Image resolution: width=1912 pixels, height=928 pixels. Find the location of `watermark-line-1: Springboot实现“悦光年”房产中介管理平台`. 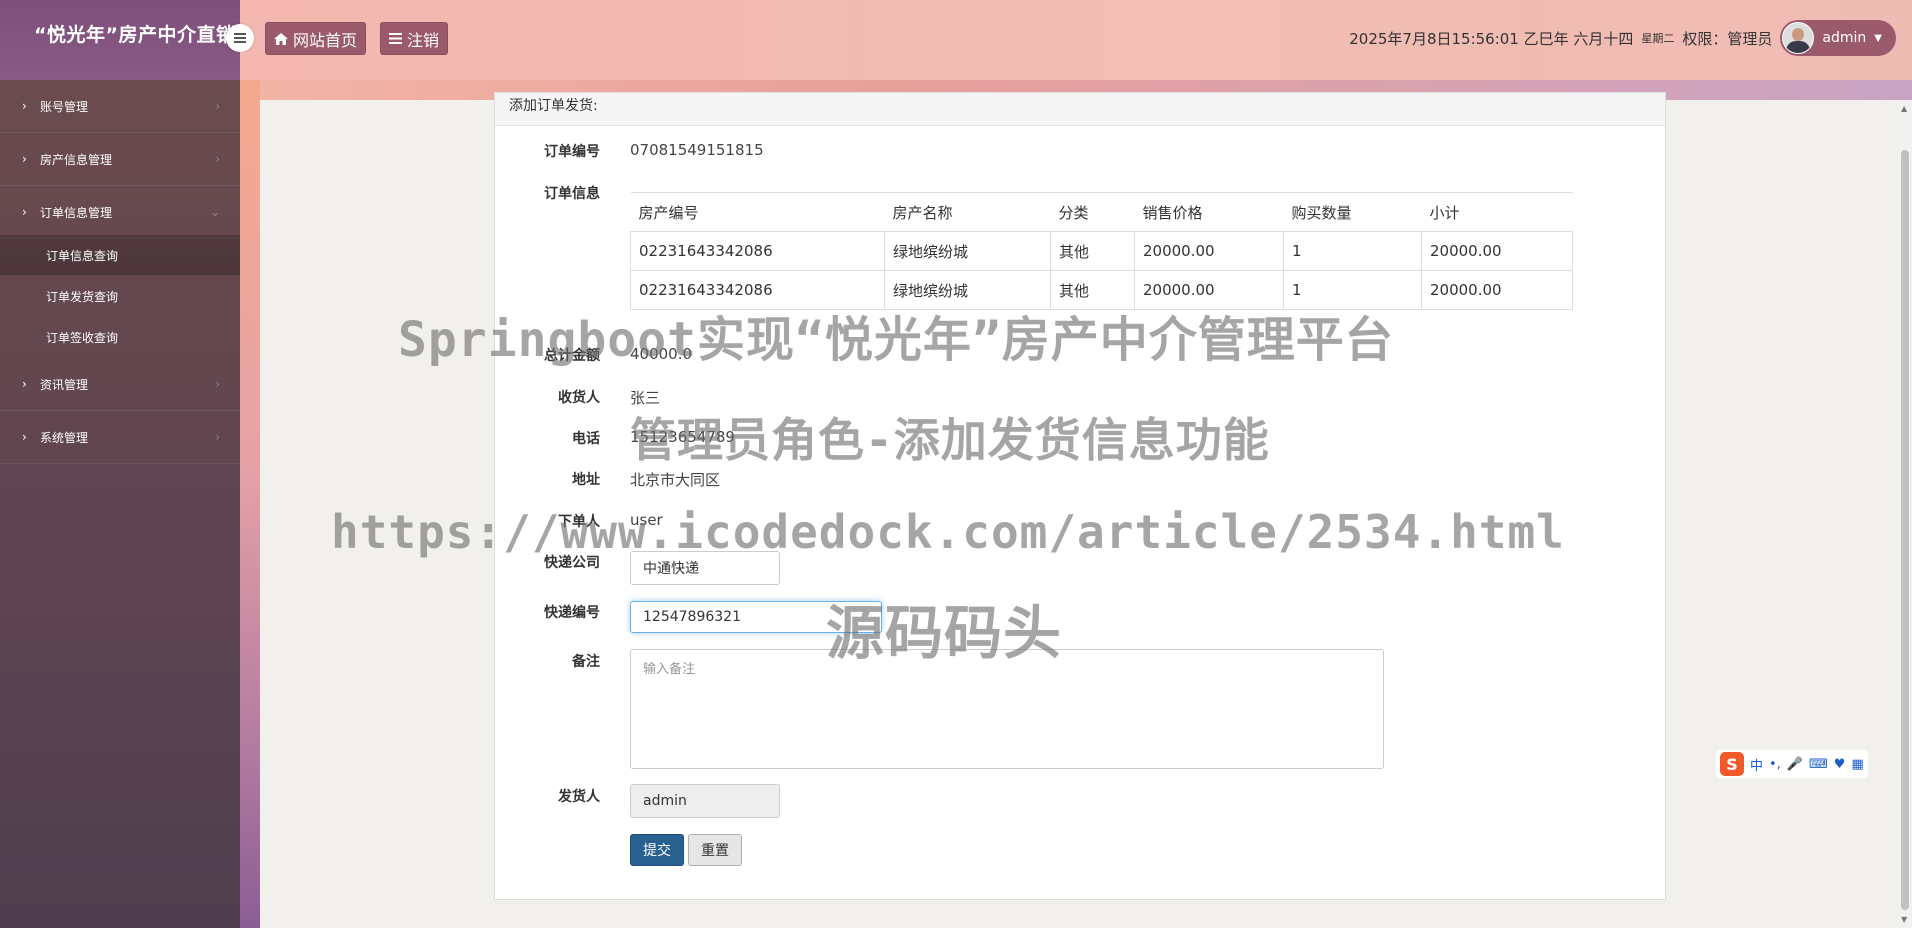

watermark-line-1: Springboot实现“悦光年”房产中介管理平台 is located at coordinates (896, 340).